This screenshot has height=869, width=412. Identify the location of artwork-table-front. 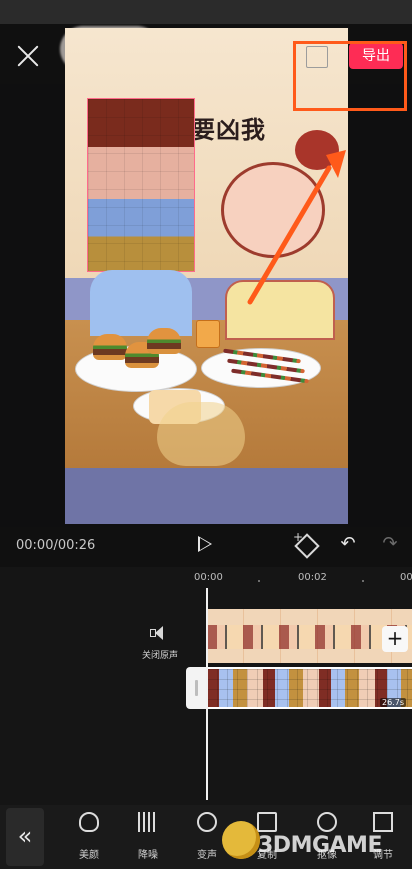
(206, 496).